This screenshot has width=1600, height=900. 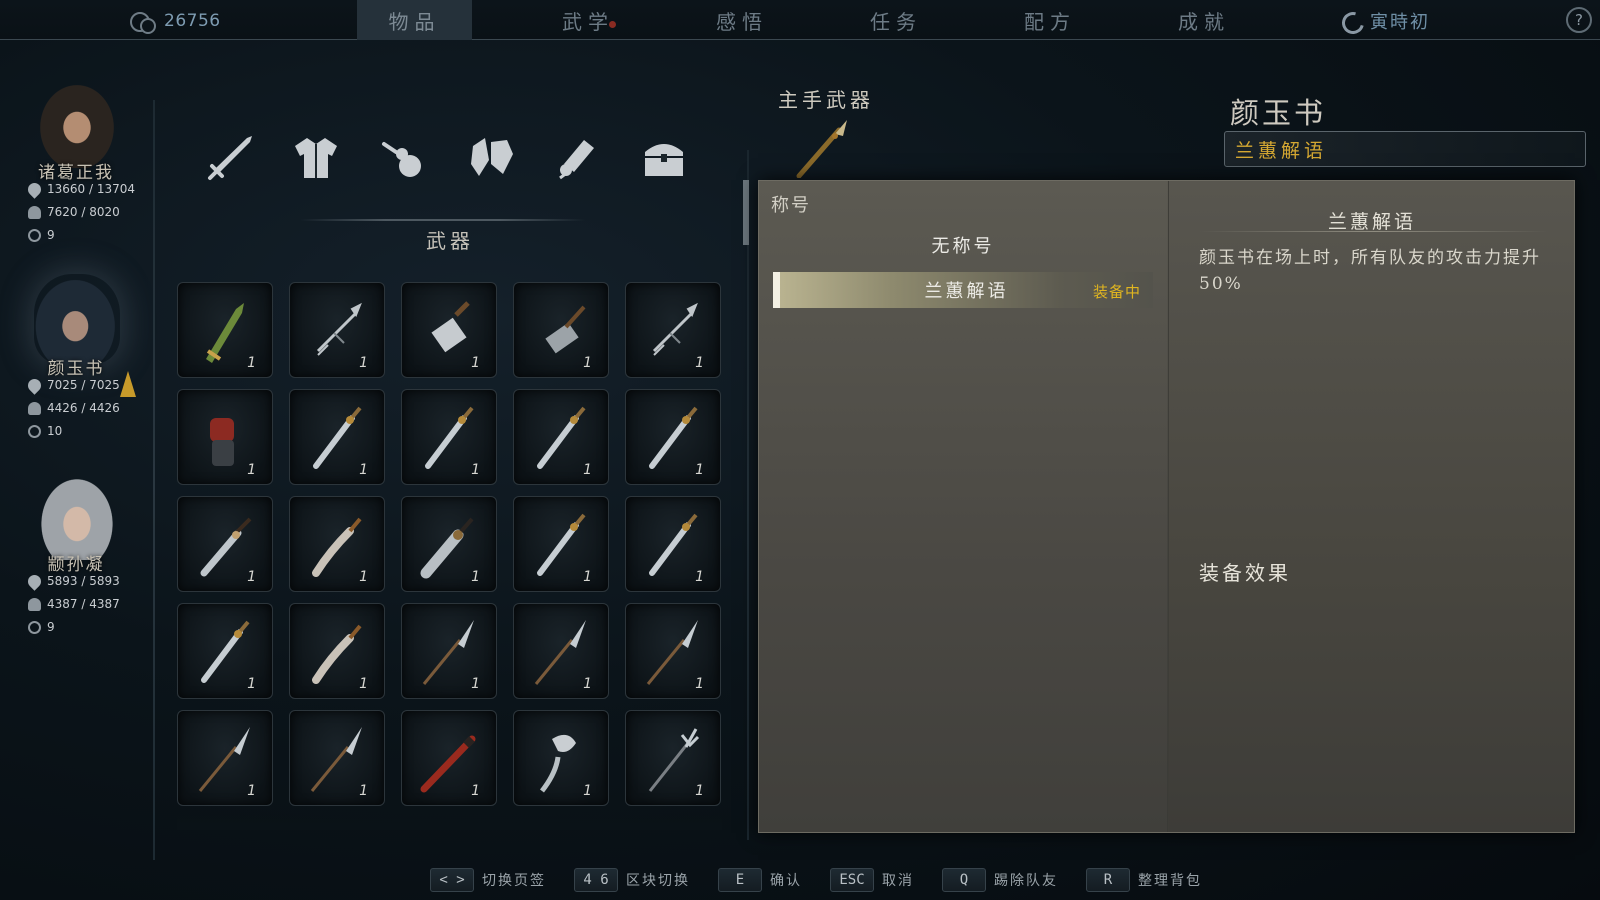 I want to click on hp-value: 7025 / 7025, so click(x=83, y=385).